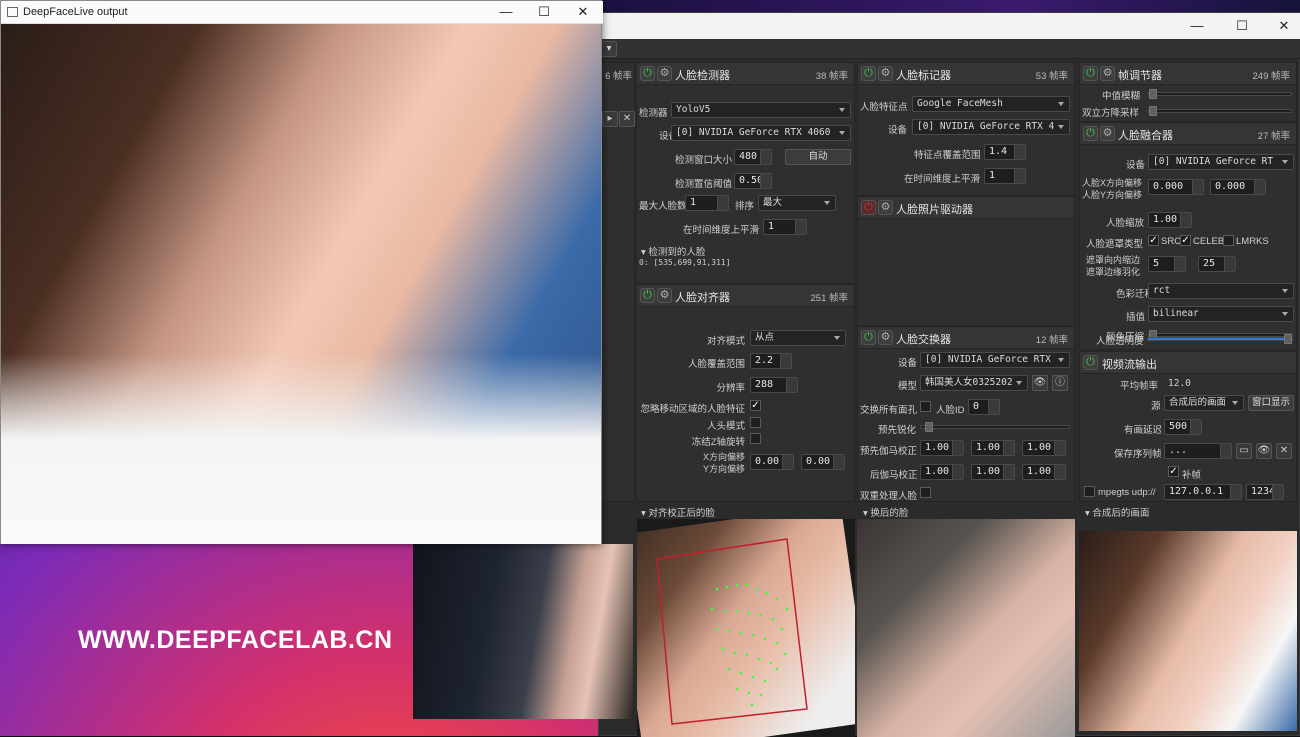 This screenshot has height=737, width=1300. I want to click on coverage-spinbox: 2.2, so click(771, 361).